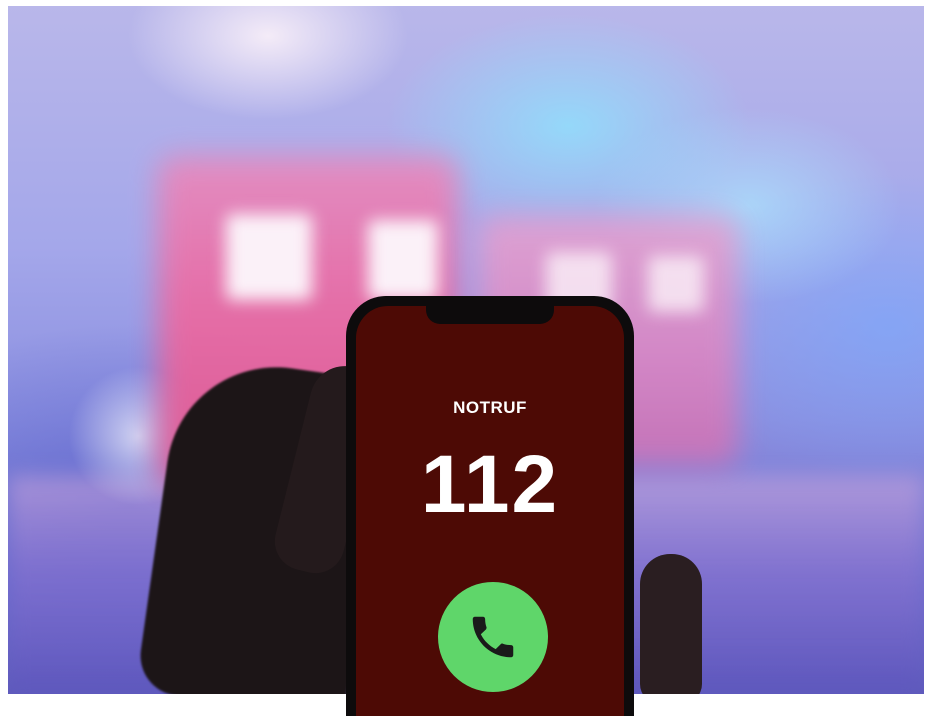 The height and width of the screenshot is (716, 932). Describe the element at coordinates (490, 315) in the screenshot. I see `phone-notch` at that location.